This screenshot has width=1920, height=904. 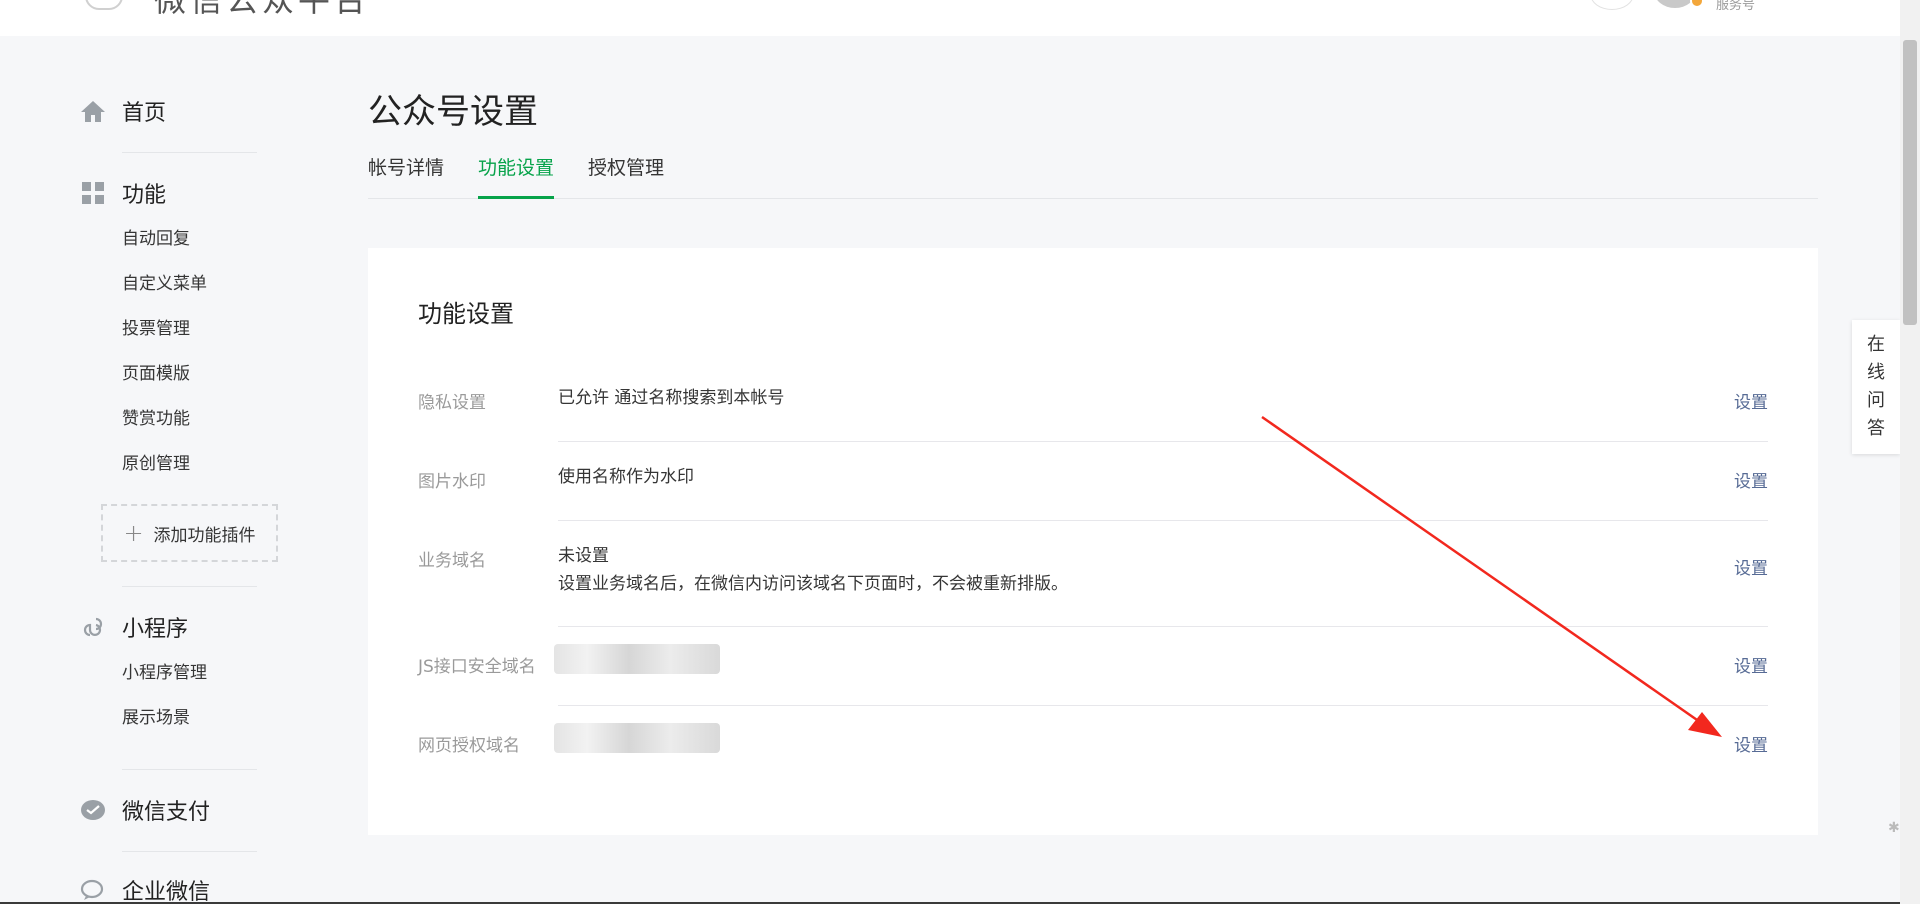 What do you see at coordinates (180, 419) in the screenshot?
I see `sidebar-item-reward: 赞赏功能` at bounding box center [180, 419].